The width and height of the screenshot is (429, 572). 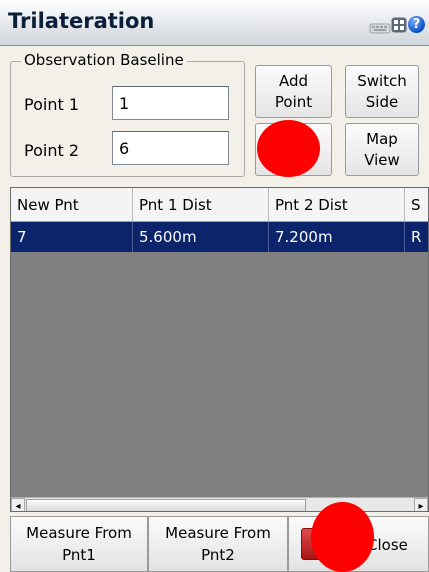 What do you see at coordinates (416, 24) in the screenshot?
I see `help-icon: ?` at bounding box center [416, 24].